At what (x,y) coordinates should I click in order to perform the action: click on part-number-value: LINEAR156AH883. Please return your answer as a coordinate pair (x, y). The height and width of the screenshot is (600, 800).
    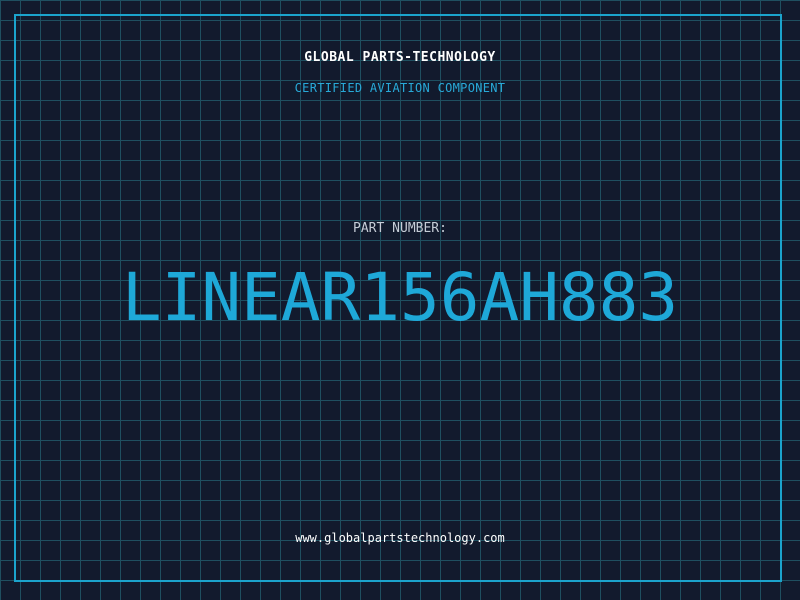
    Looking at the image, I should click on (400, 297).